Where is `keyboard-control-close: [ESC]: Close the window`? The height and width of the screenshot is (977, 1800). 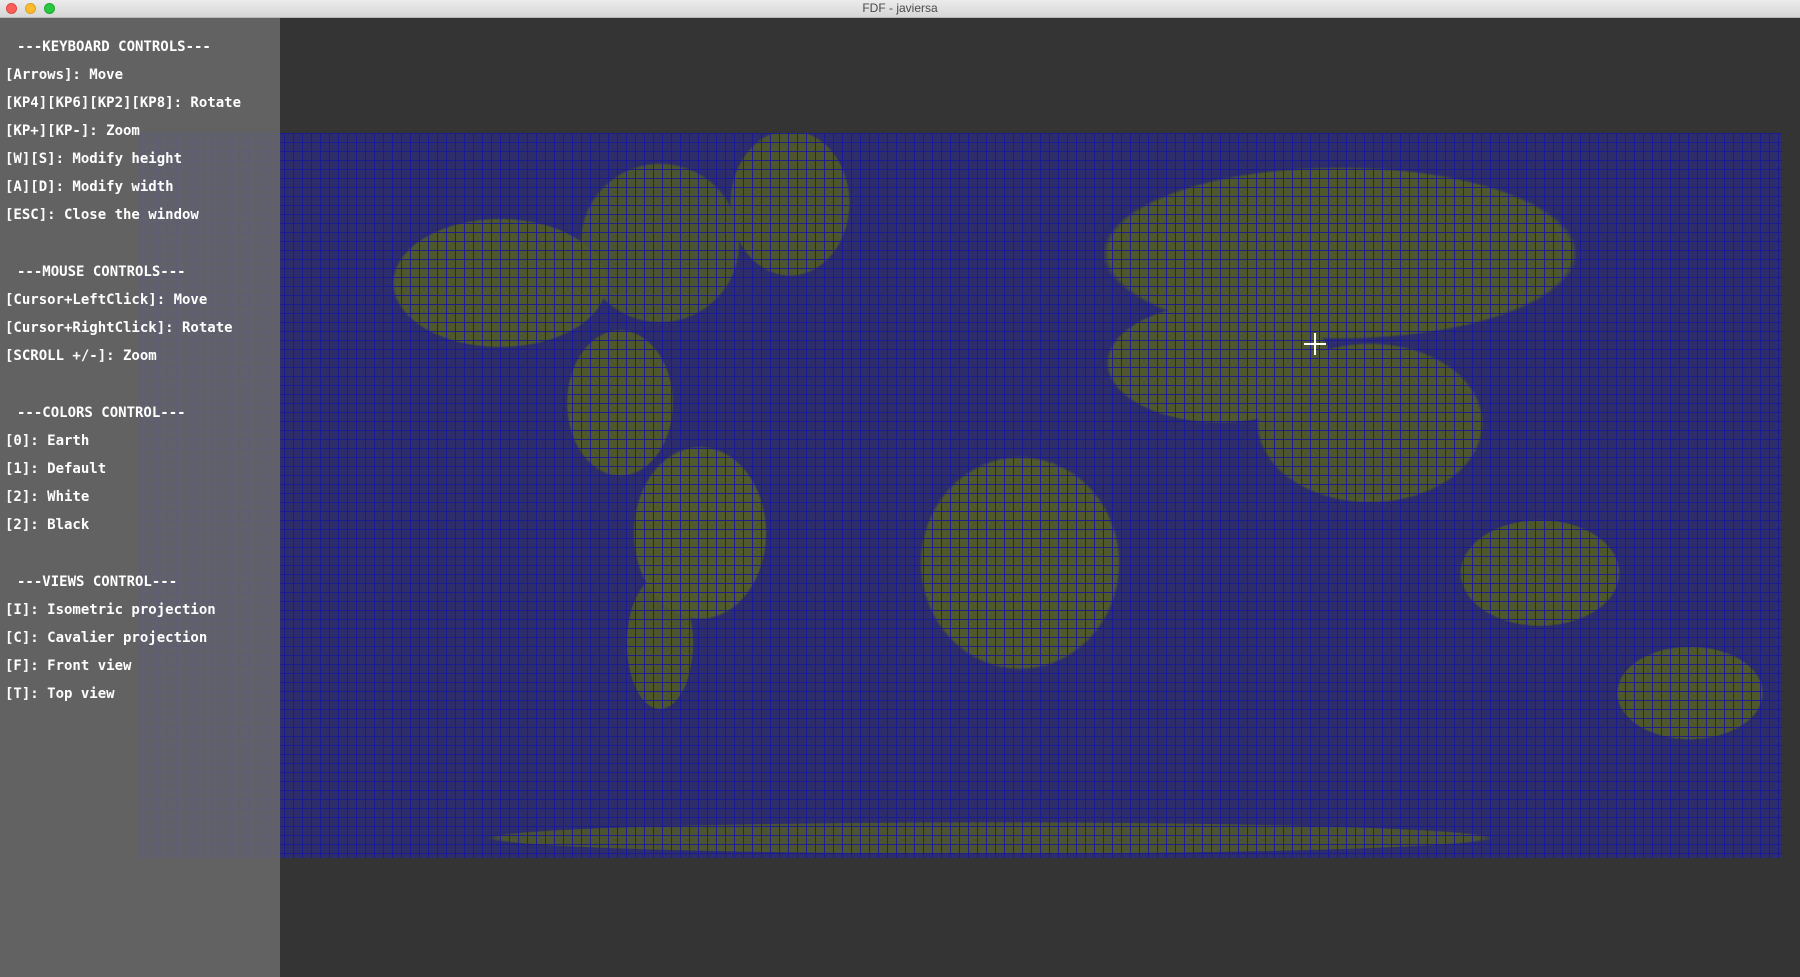
keyboard-control-close: [ESC]: Close the window is located at coordinates (102, 215).